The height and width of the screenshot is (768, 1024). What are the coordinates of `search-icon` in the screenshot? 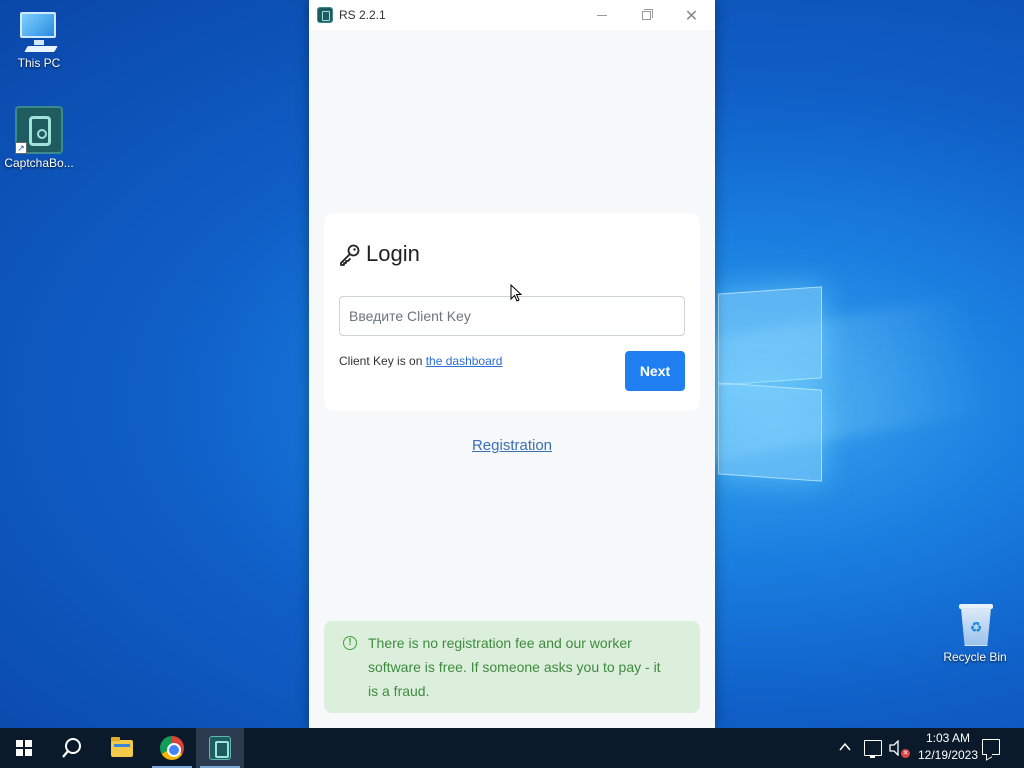 It's located at (71, 748).